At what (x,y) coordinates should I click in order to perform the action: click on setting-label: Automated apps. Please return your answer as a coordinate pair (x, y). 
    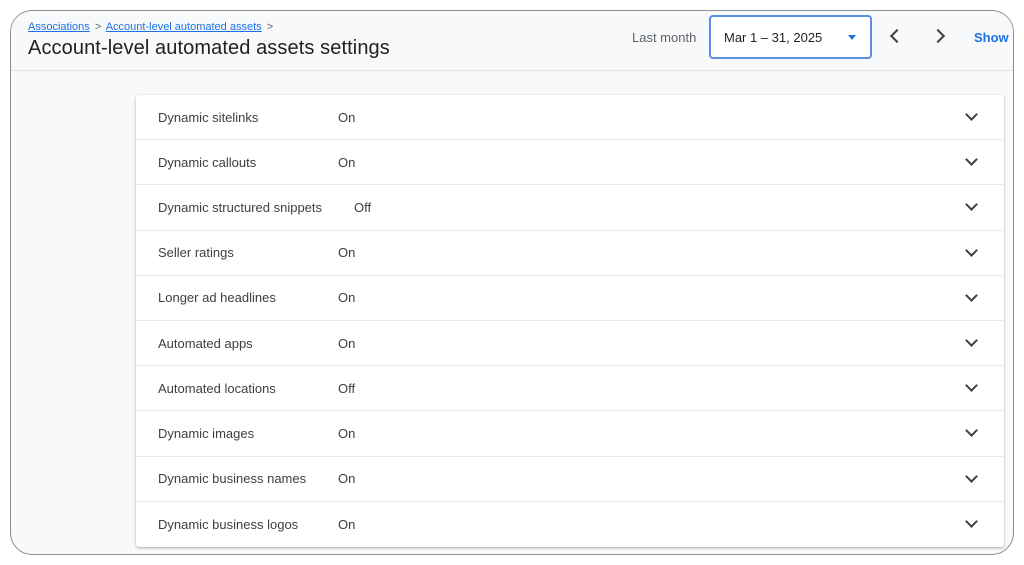
    Looking at the image, I should click on (205, 343).